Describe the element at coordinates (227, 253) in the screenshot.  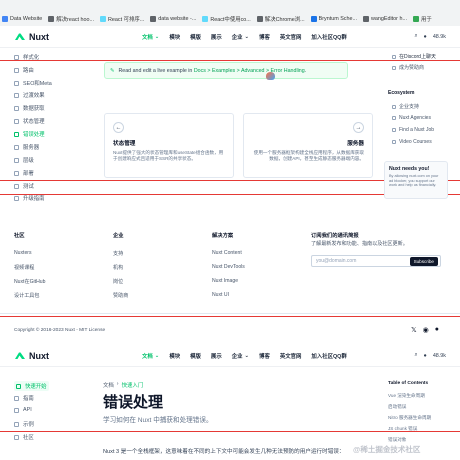
I see `footer-link: Nuxt Content` at that location.